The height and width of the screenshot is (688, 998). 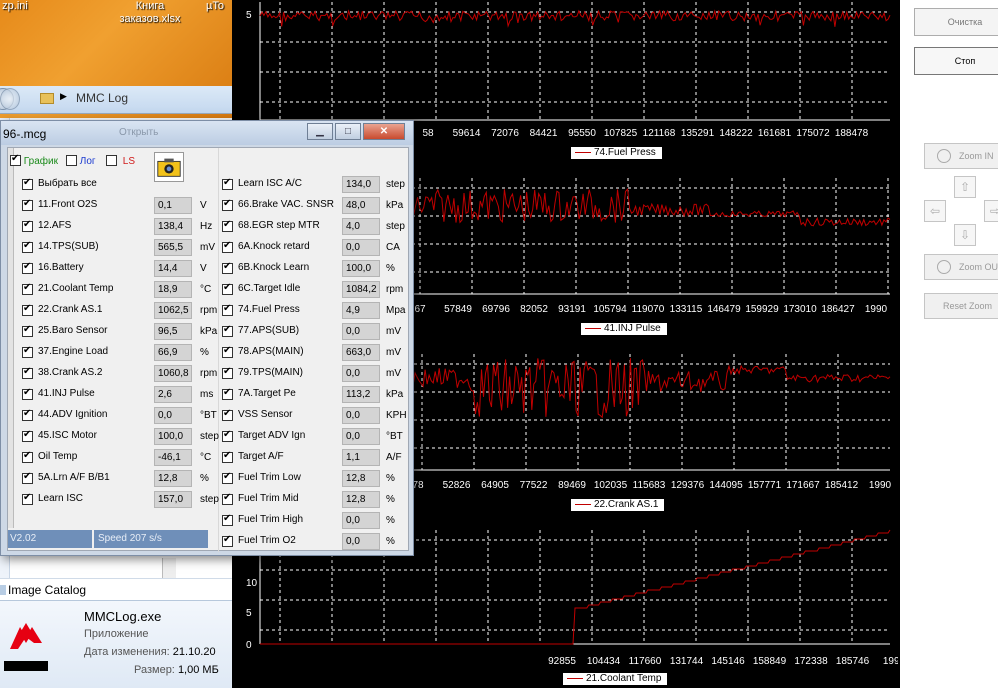 I want to click on legend-label: 41.INJ Pulse, so click(x=632, y=328).